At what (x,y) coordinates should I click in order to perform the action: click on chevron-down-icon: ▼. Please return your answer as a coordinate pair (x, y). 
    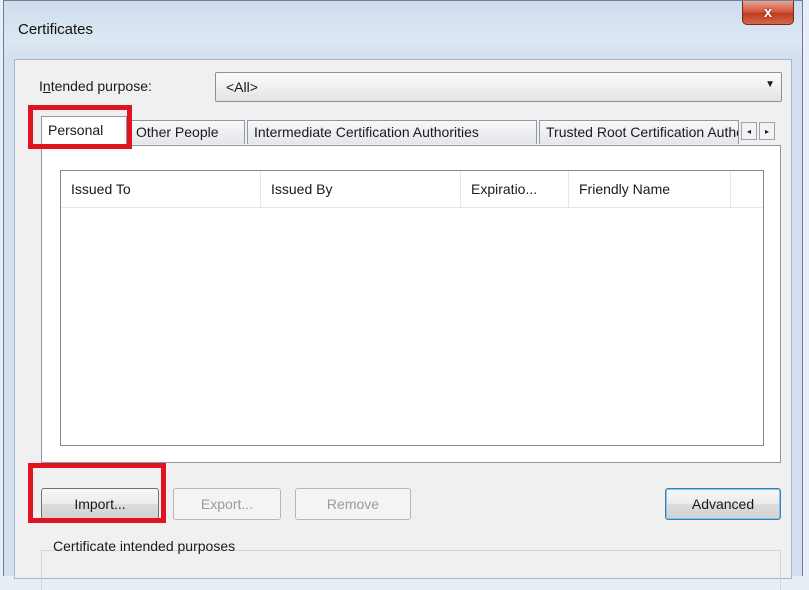
    Looking at the image, I should click on (770, 84).